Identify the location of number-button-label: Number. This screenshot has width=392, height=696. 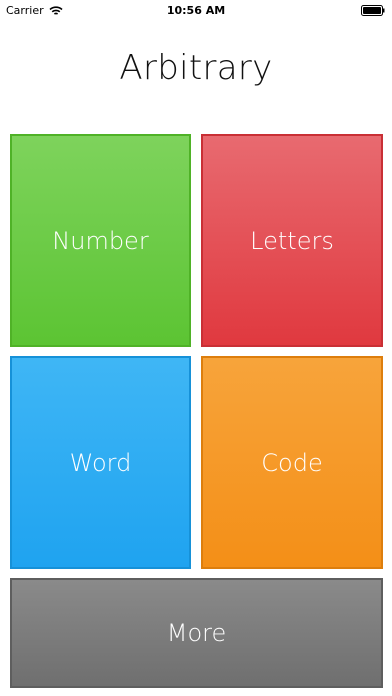
(100, 240).